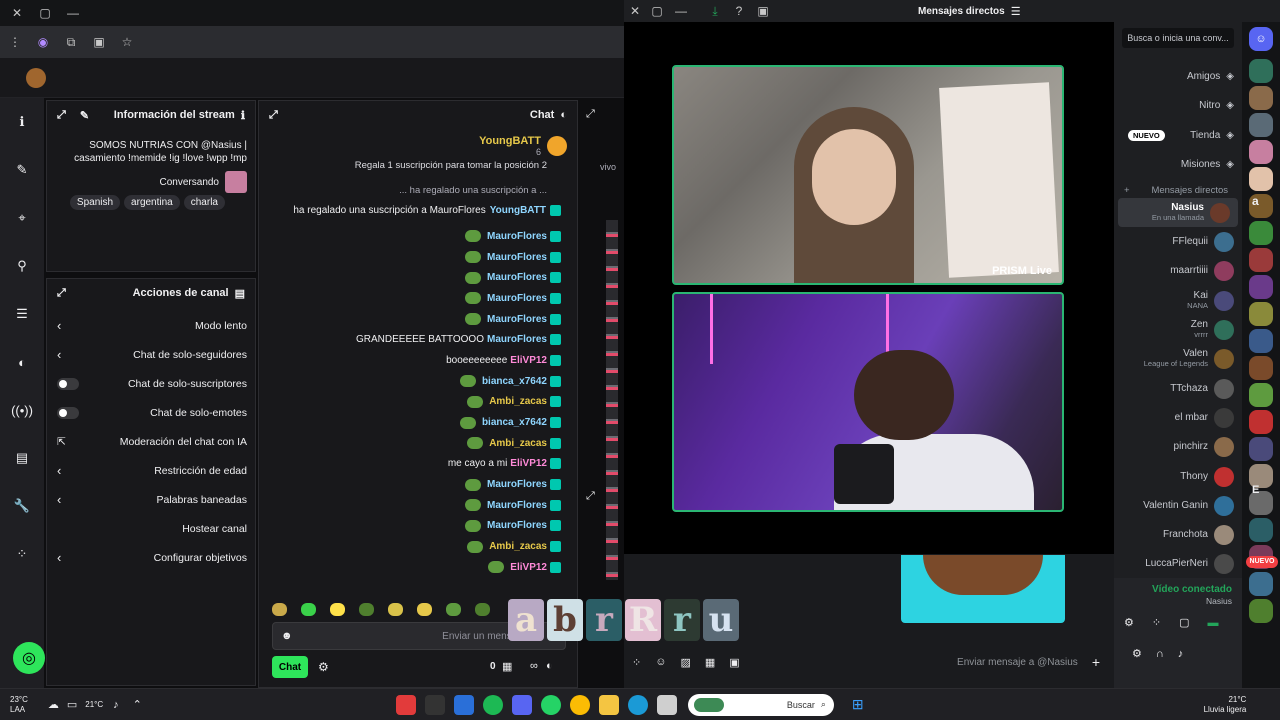 The width and height of the screenshot is (1280, 720). Describe the element at coordinates (534, 666) in the screenshot. I see `link-icon: ∞` at that location.